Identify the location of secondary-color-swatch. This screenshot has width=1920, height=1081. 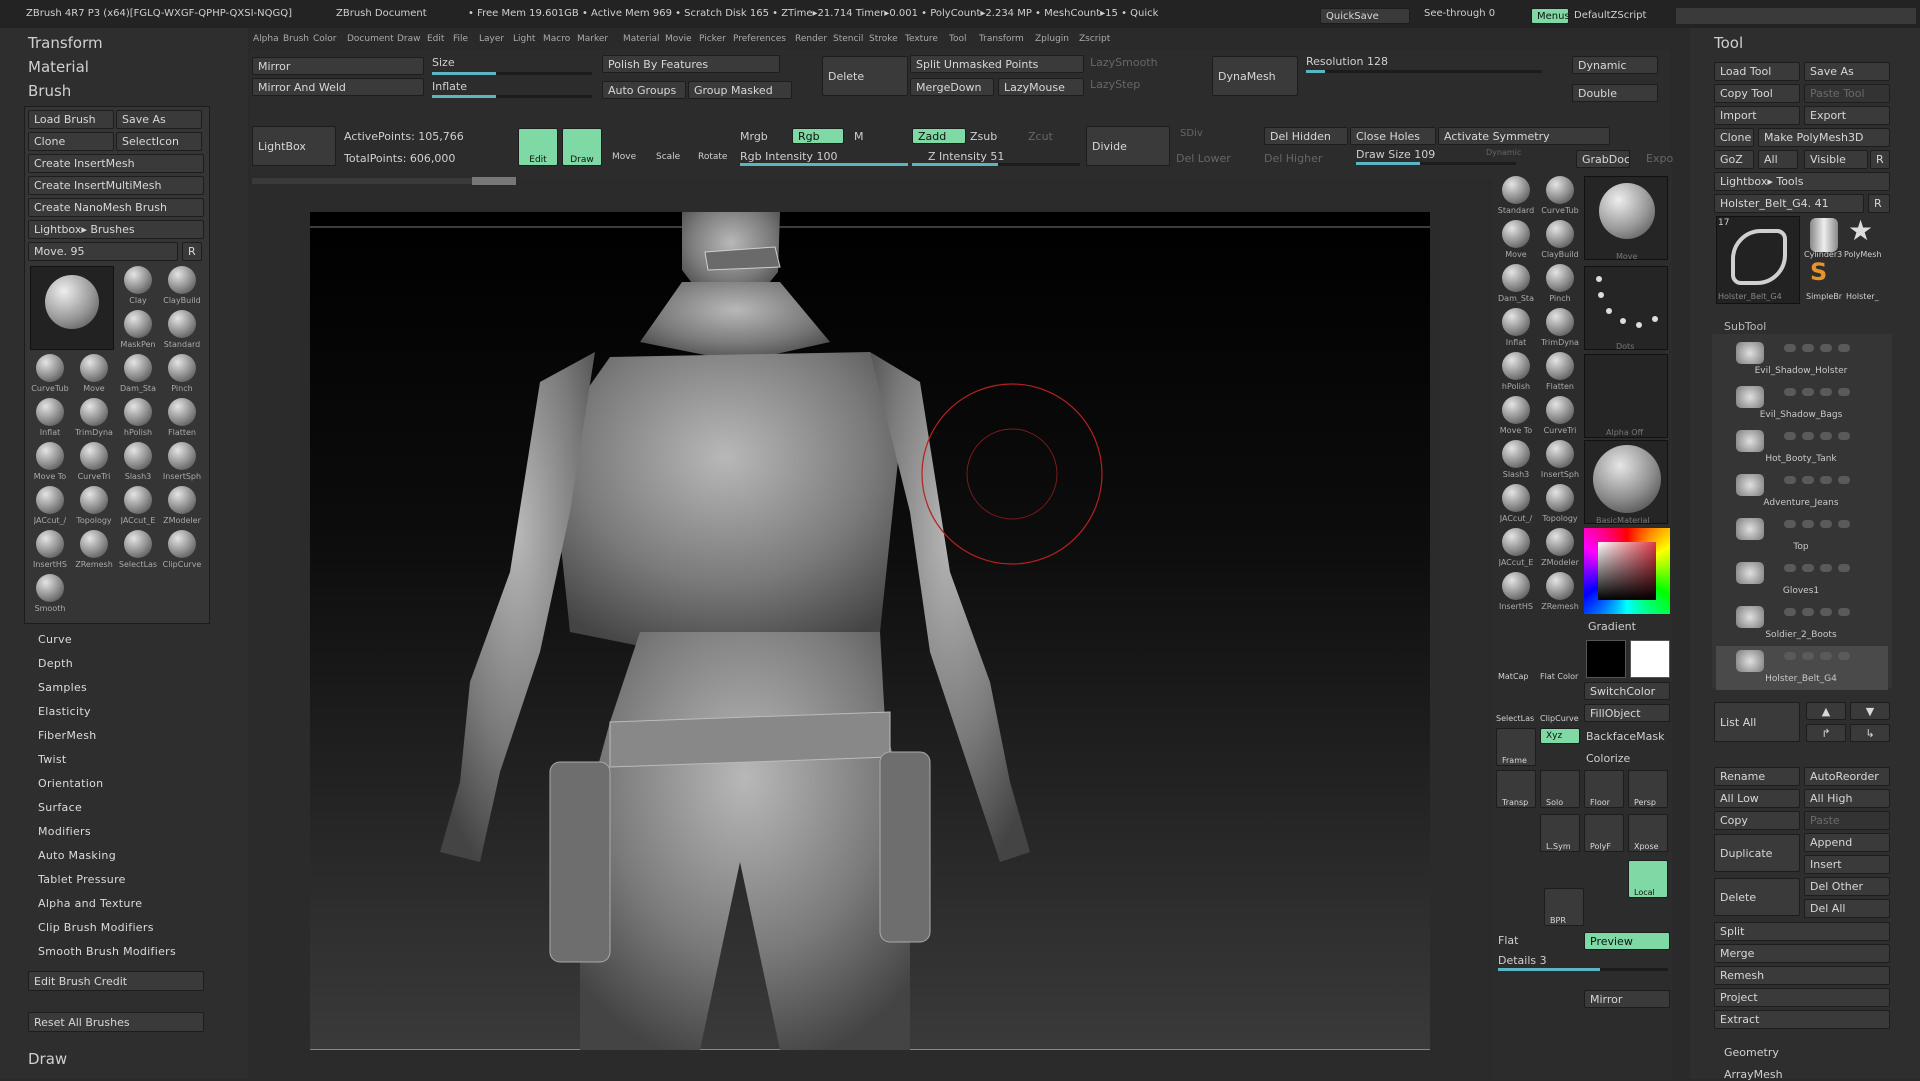
(1650, 659).